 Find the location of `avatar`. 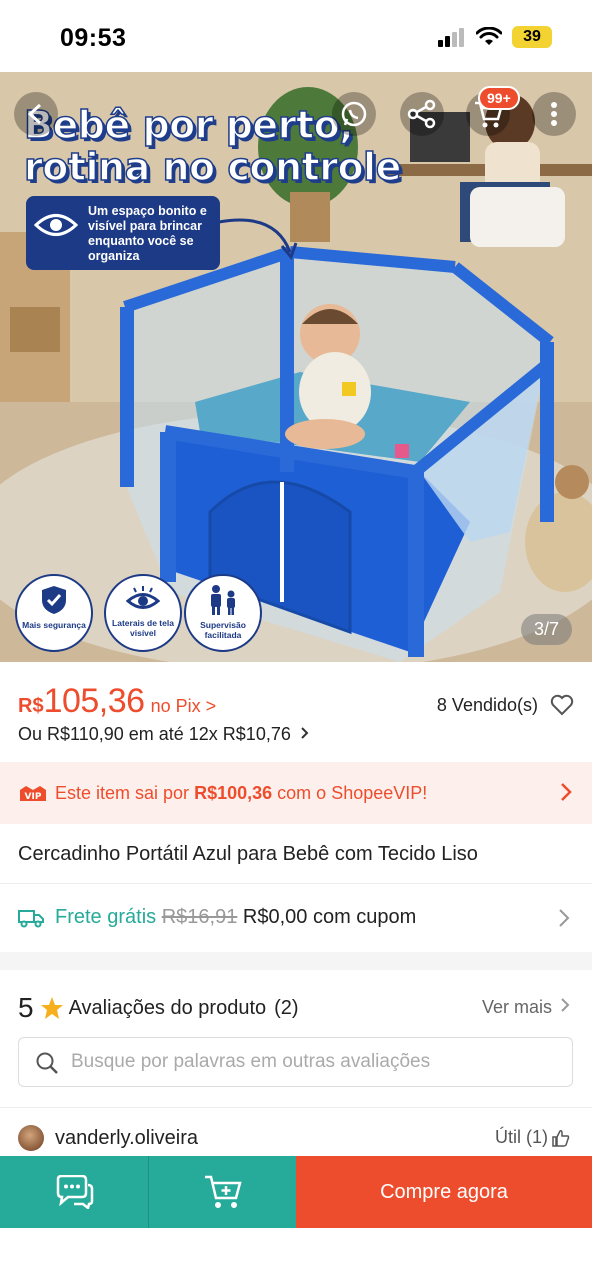

avatar is located at coordinates (31, 1138).